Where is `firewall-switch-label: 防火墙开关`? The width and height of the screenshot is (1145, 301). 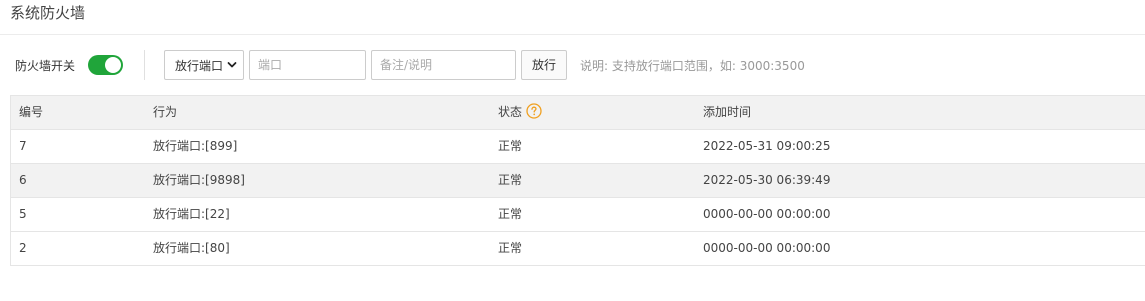 firewall-switch-label: 防火墙开关 is located at coordinates (45, 66).